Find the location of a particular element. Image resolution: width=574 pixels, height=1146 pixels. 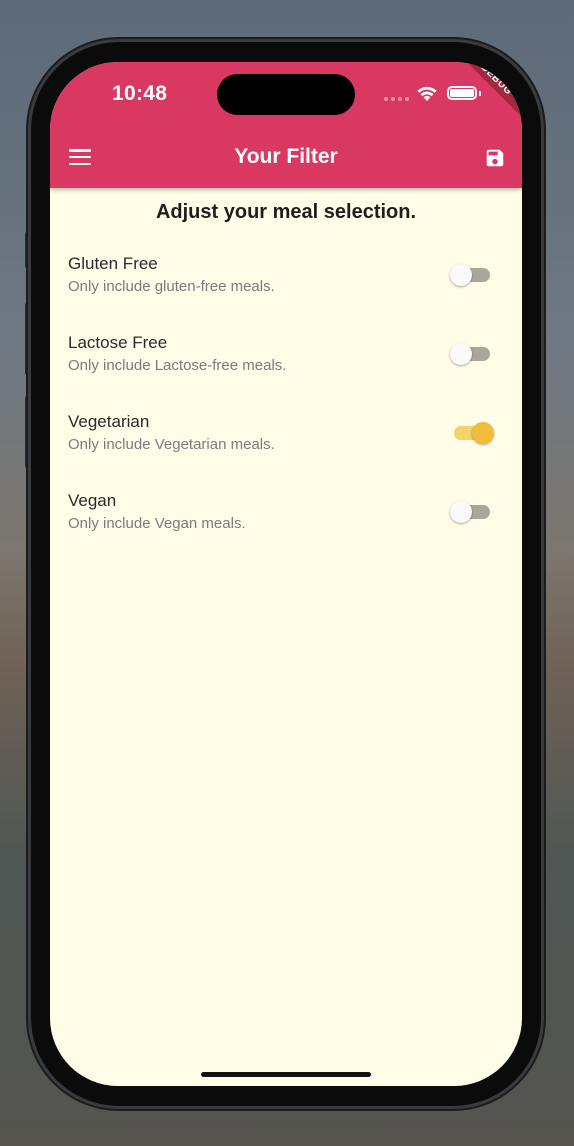

filter-subtitle: Only include Vegetarian meals. is located at coordinates (171, 444).